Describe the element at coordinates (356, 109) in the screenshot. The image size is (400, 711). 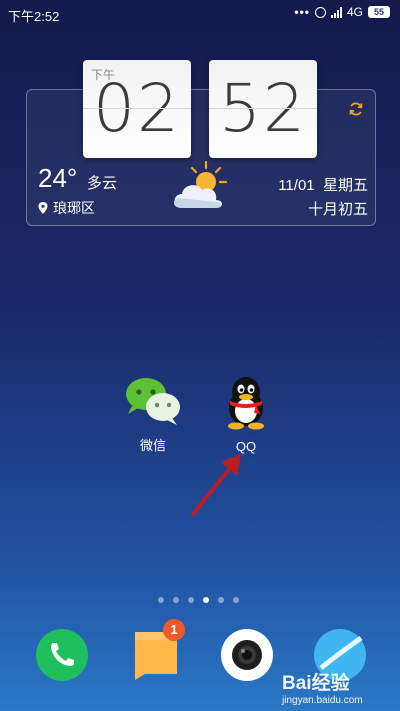
I see `refresh-icon` at that location.